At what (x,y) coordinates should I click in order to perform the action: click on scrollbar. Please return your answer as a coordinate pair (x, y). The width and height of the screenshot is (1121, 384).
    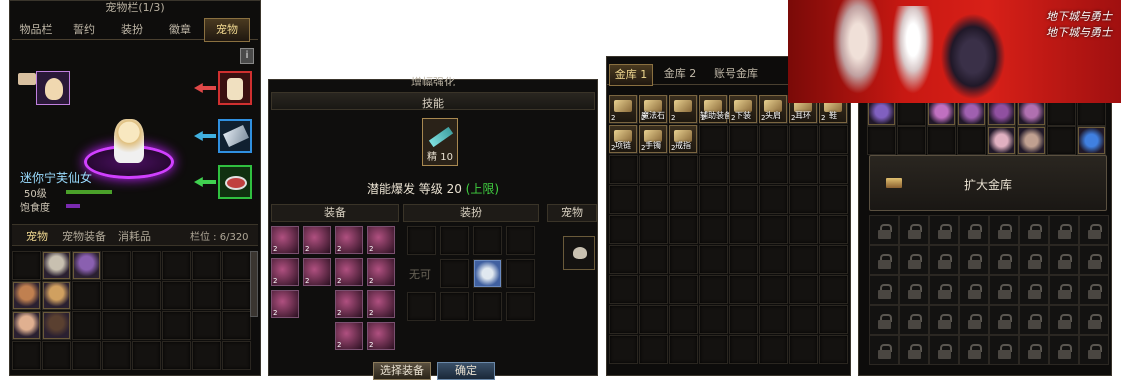
    Looking at the image, I should click on (254, 284).